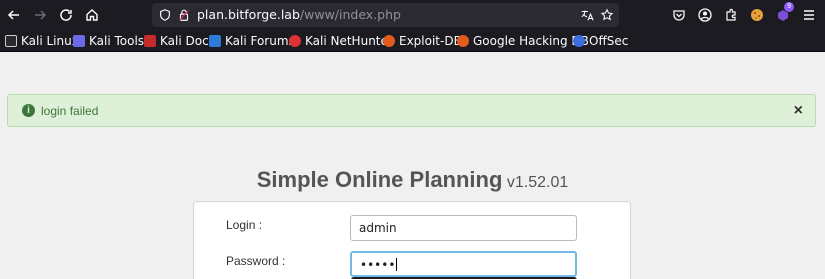 This screenshot has height=279, width=825. I want to click on translate-icon, so click(587, 15).